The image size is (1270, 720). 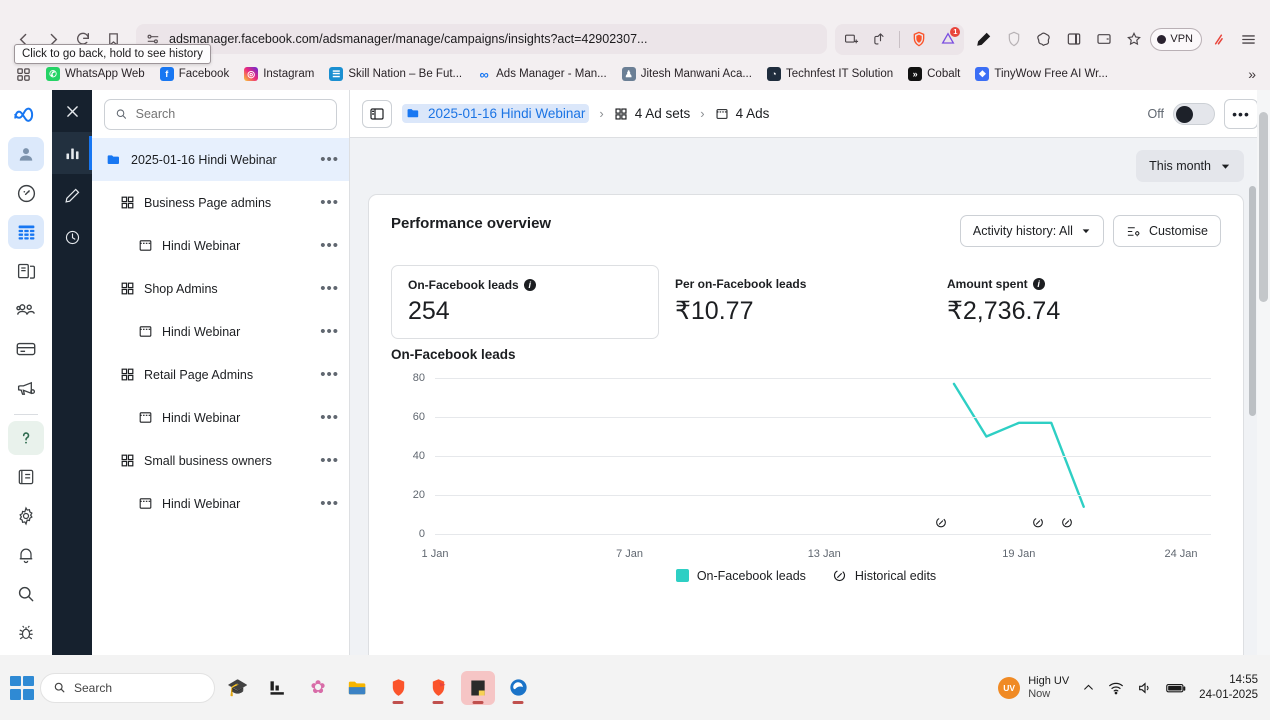 I want to click on pages-icon, so click(x=26, y=271).